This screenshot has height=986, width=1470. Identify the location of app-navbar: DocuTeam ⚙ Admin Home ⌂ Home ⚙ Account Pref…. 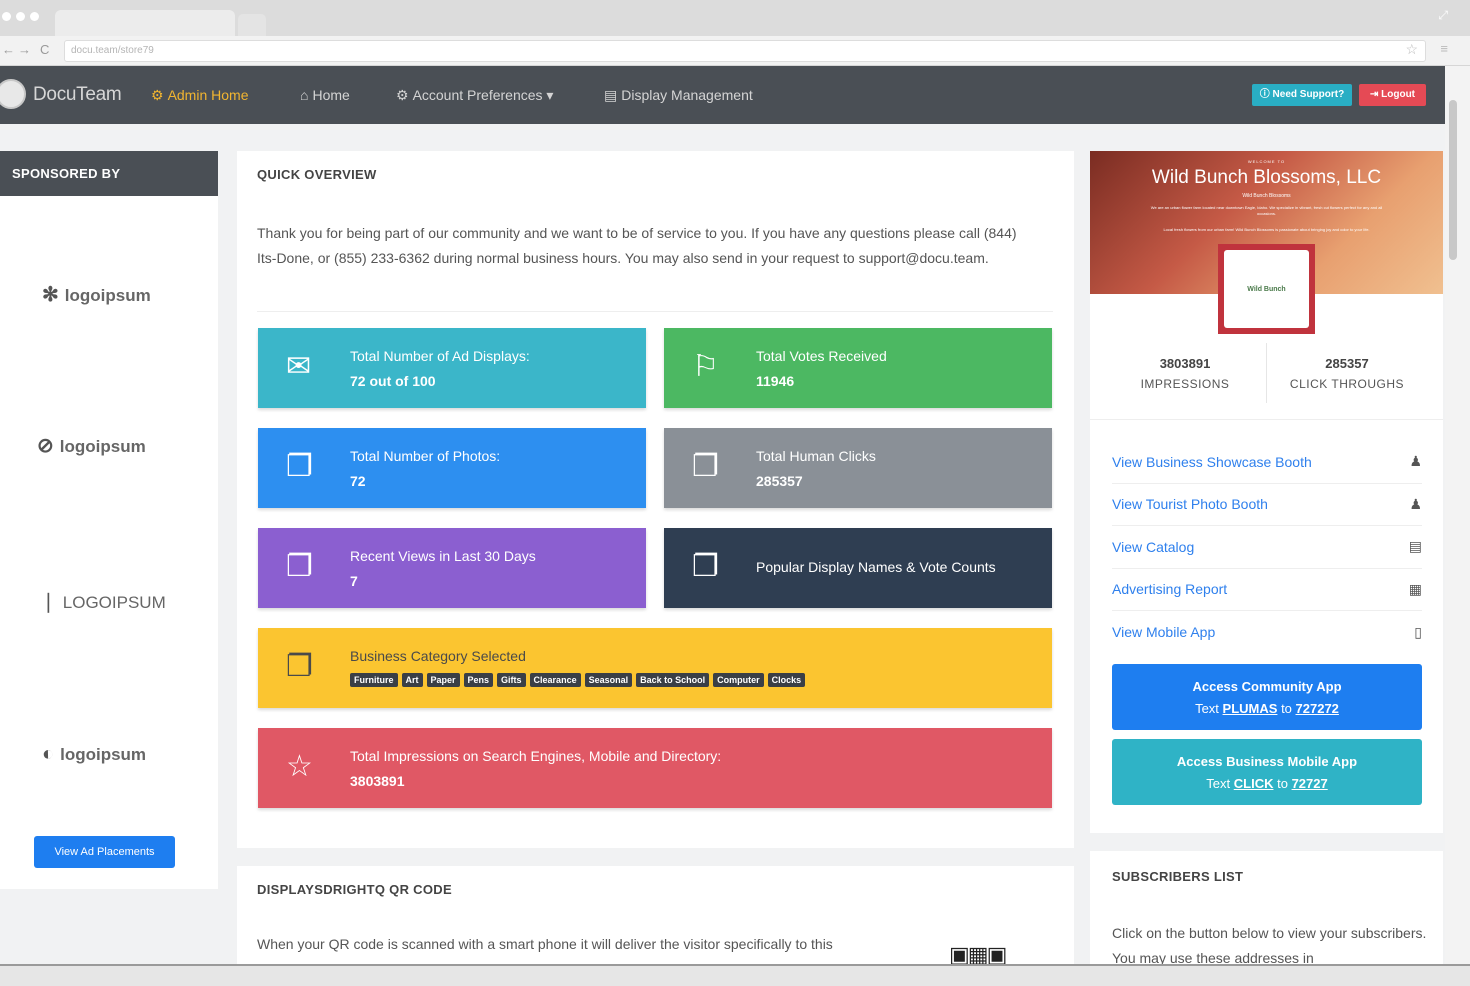
(722, 95).